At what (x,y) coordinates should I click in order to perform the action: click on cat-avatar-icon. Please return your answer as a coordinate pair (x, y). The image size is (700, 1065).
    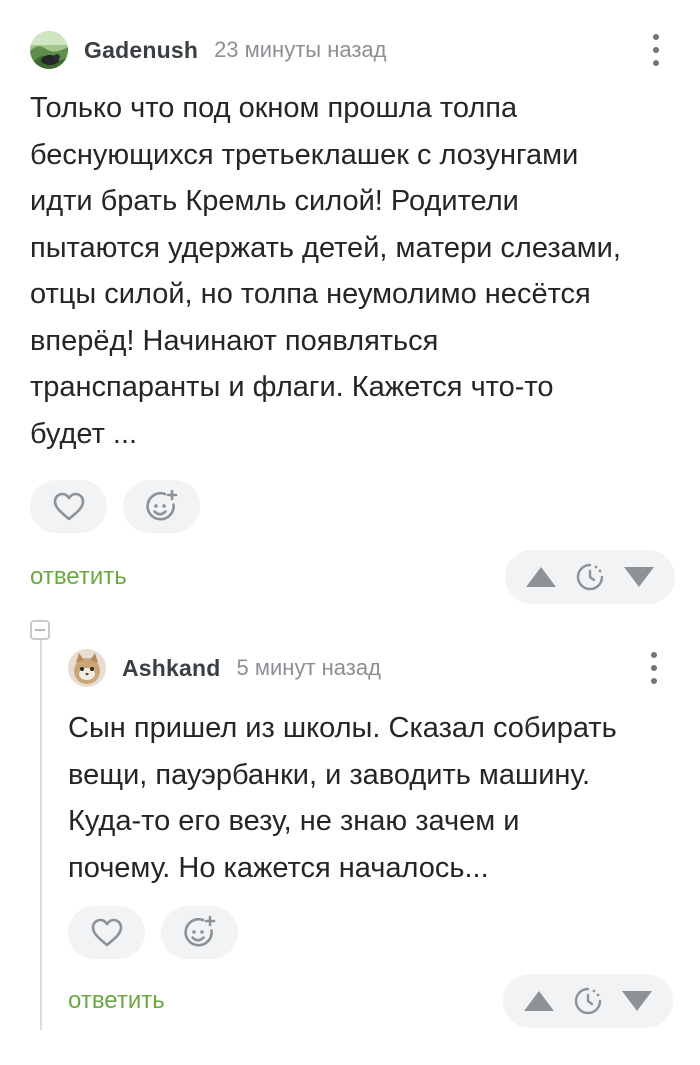
    Looking at the image, I should click on (87, 668).